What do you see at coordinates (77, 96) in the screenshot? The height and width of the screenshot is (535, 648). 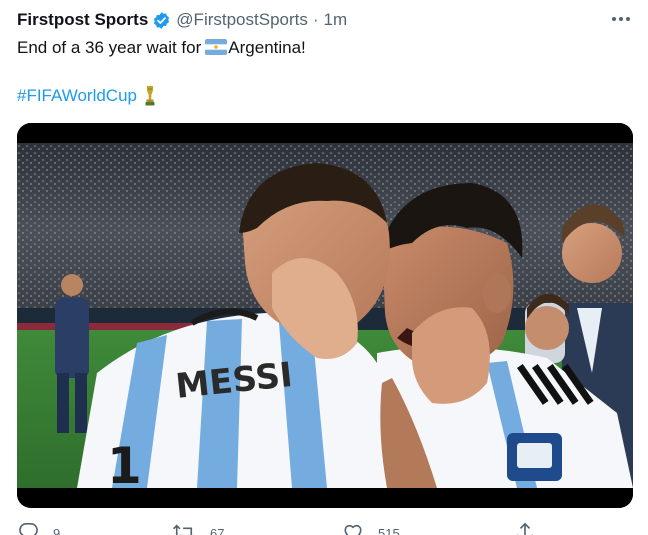 I see `hashtag-link: #FIFAWorldCup` at bounding box center [77, 96].